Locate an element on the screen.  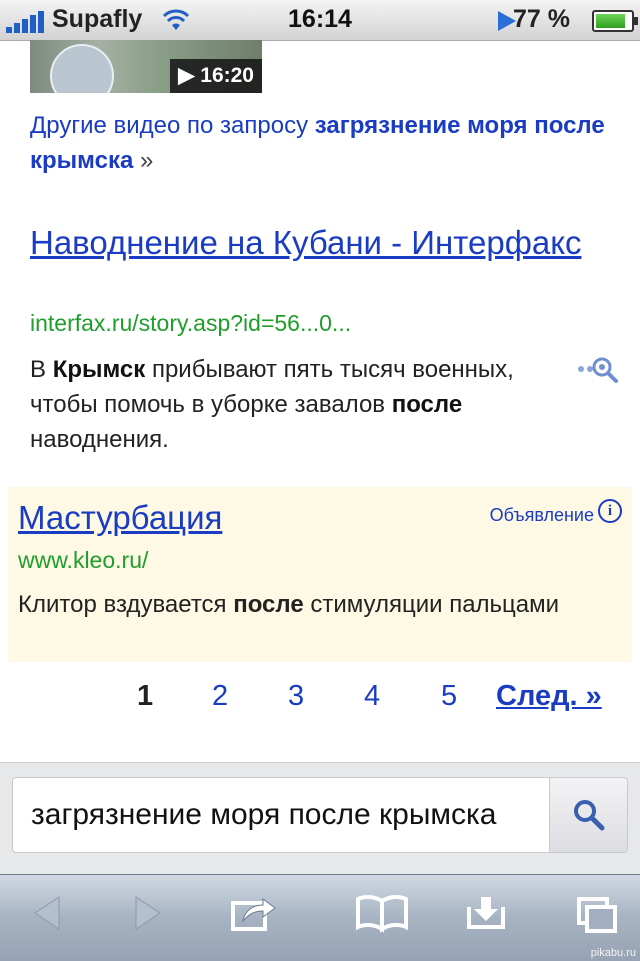
ad-url: www.kleo.ru/ is located at coordinates (83, 560).